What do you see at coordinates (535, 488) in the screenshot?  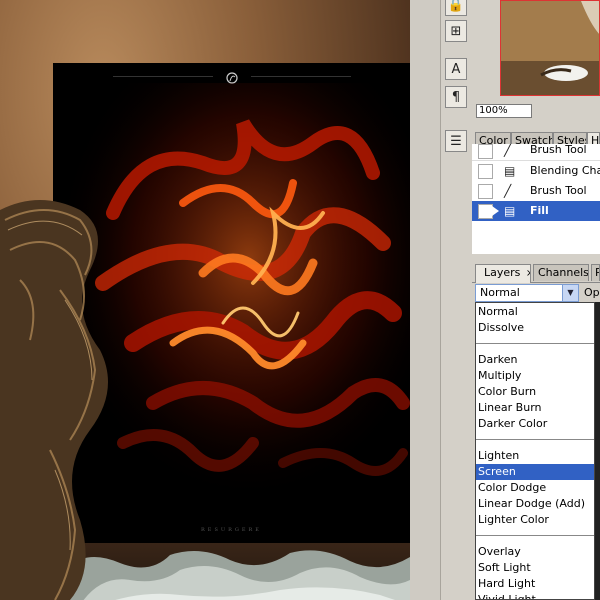 I see `blend-mode-option: Color Dodge` at bounding box center [535, 488].